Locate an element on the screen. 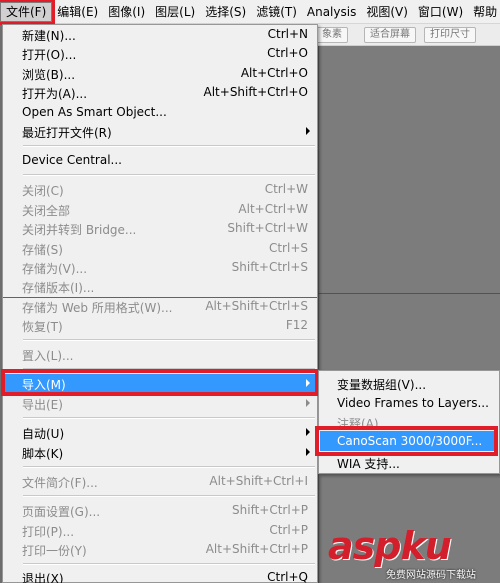  menu-select: 选择(S) is located at coordinates (225, 12).